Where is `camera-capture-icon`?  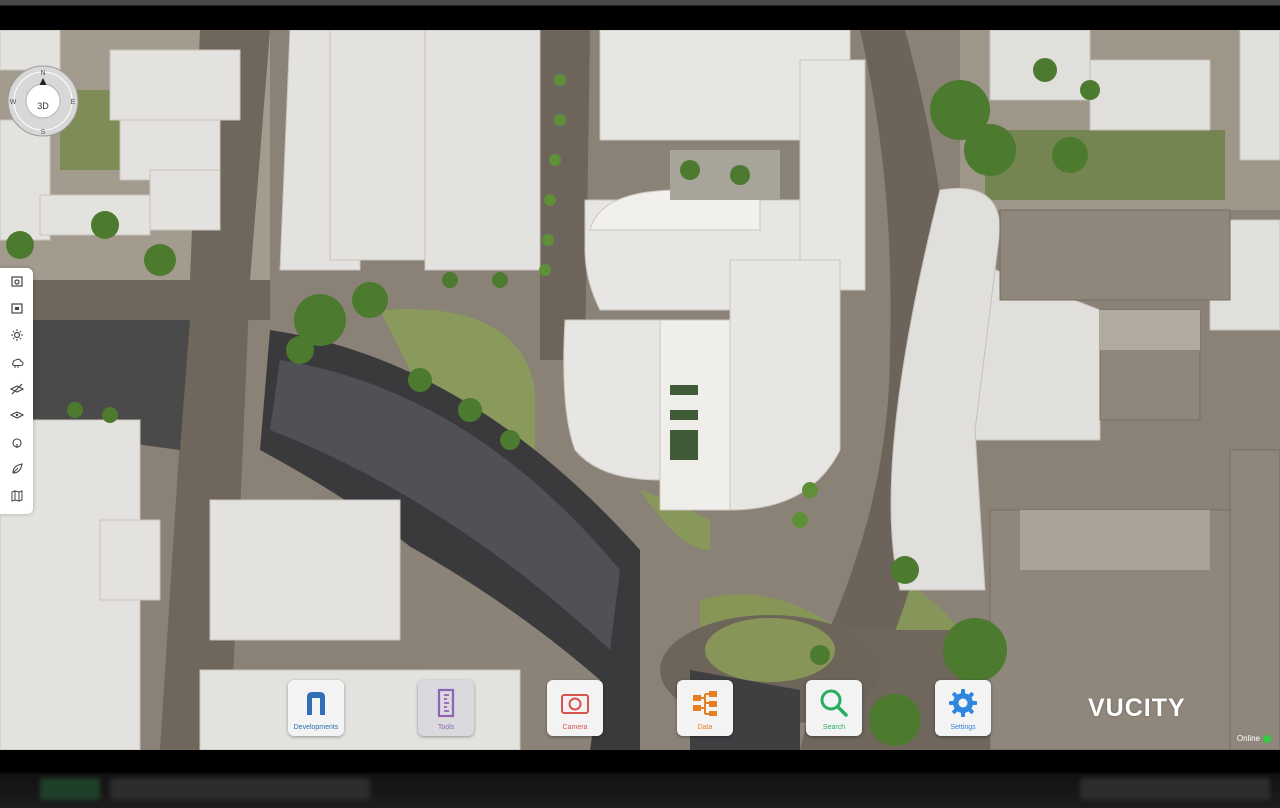 camera-capture-icon is located at coordinates (16, 281).